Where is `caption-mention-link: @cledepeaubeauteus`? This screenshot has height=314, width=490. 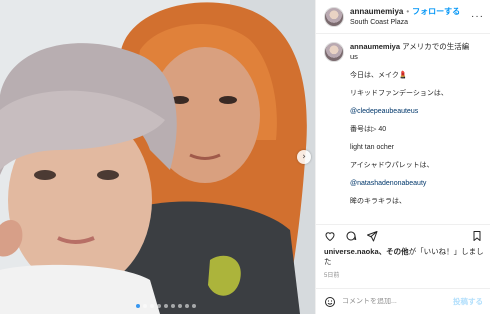
caption-mention-link: @cledepeaubeauteus is located at coordinates (416, 111).